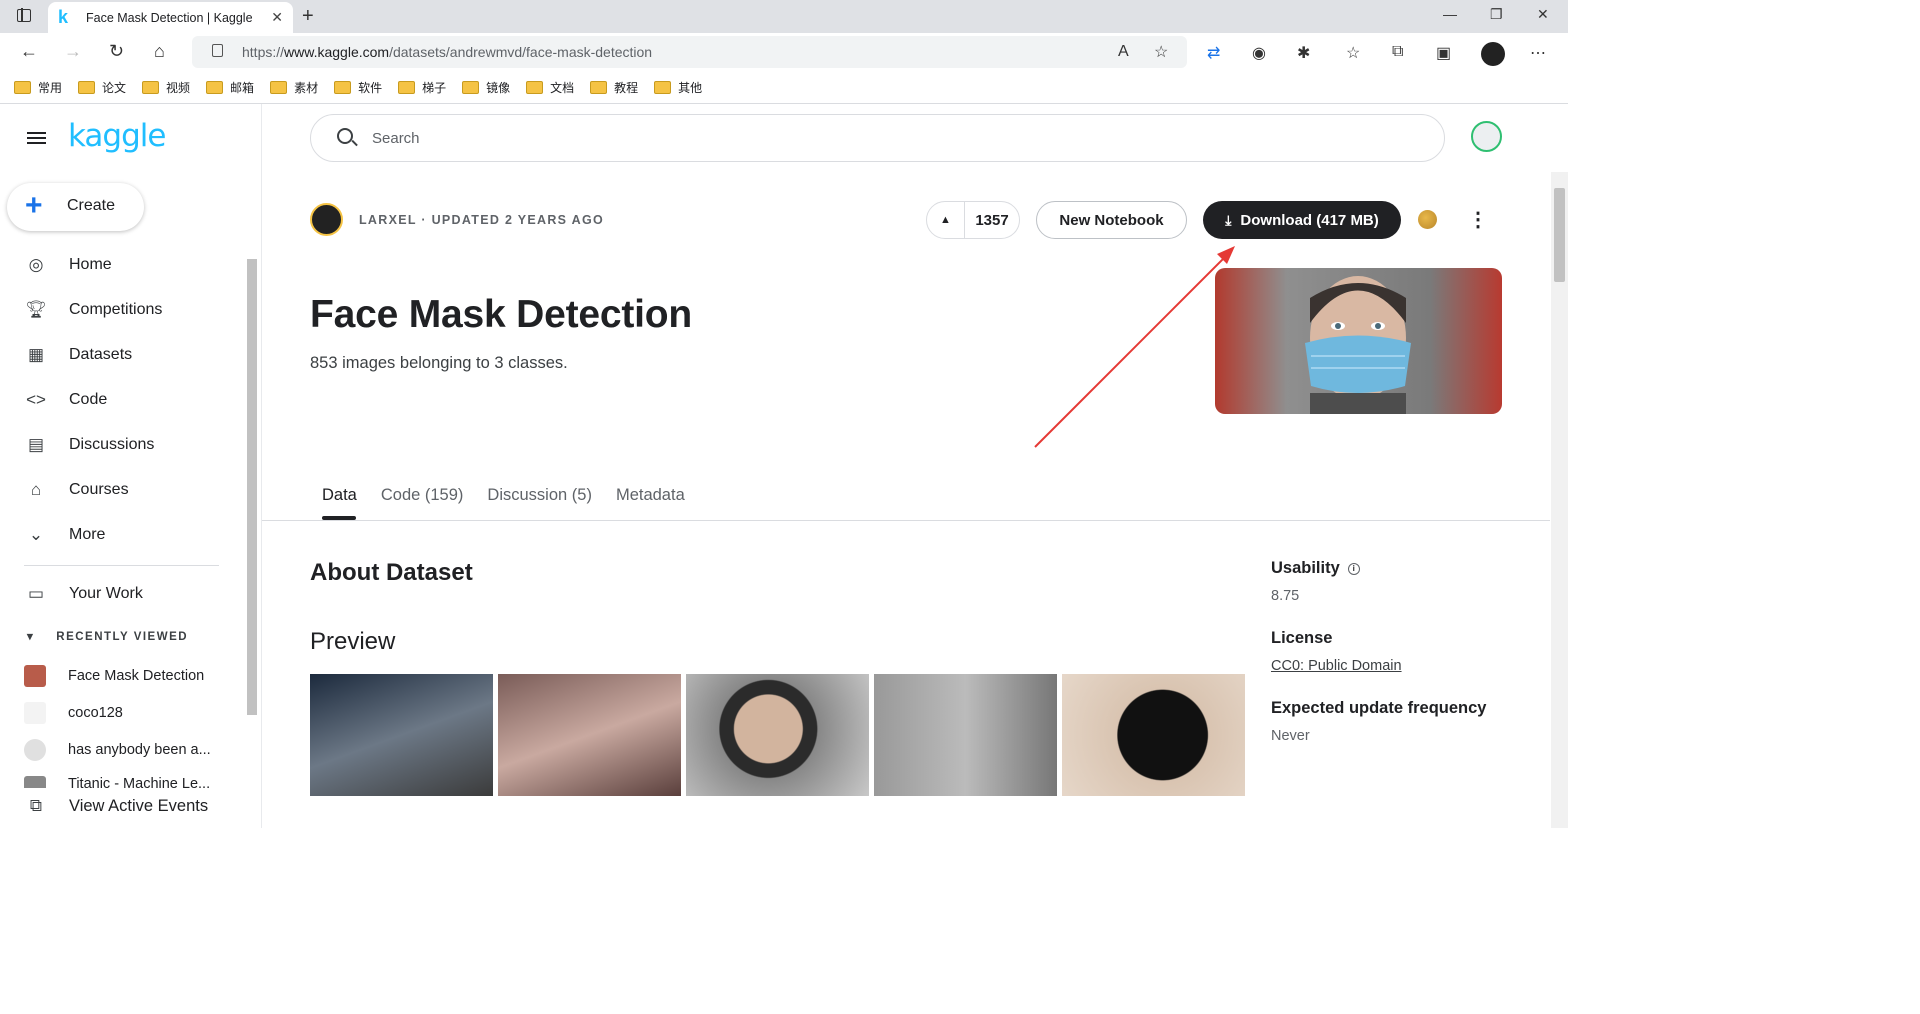 This screenshot has width=1920, height=1014. I want to click on bookmark-folder: 软件, so click(358, 87).